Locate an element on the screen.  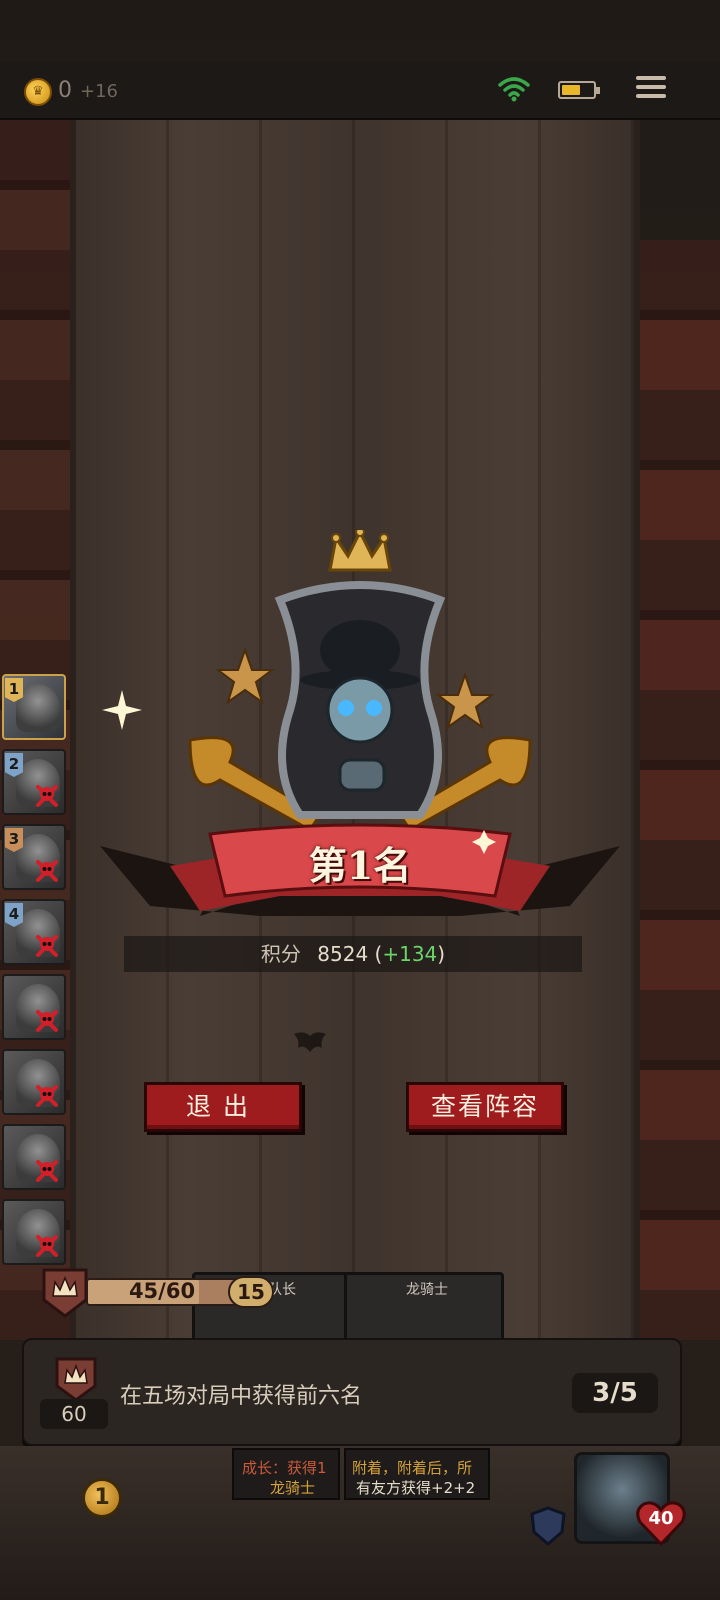
card-desc-line: 成长：获得1 is located at coordinates (284, 1468).